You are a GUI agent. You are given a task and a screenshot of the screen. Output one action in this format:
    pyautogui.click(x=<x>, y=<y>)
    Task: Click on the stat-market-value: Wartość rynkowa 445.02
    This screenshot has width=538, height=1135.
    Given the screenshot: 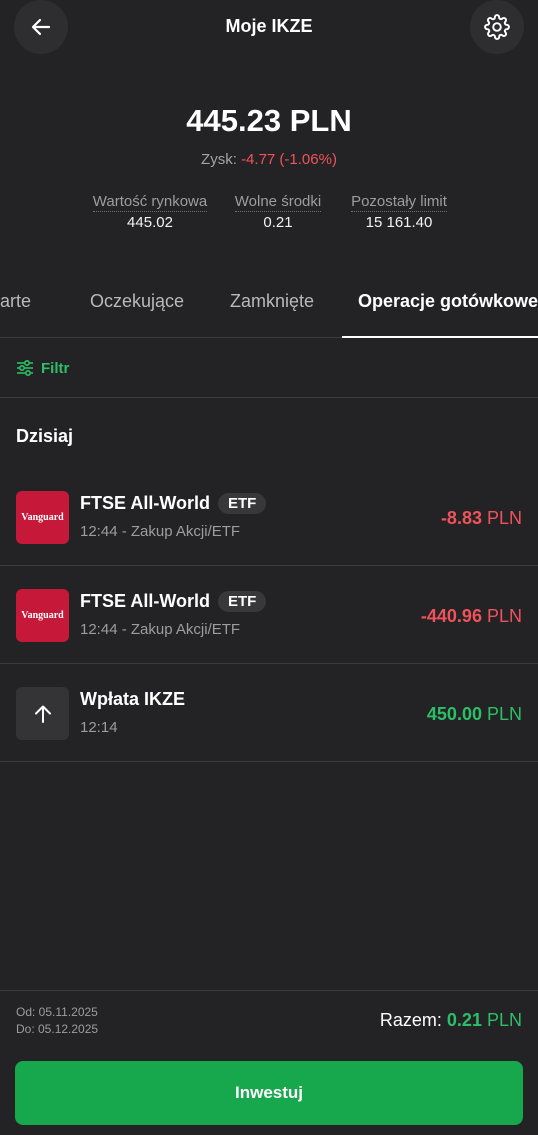 What is the action you would take?
    pyautogui.click(x=150, y=212)
    